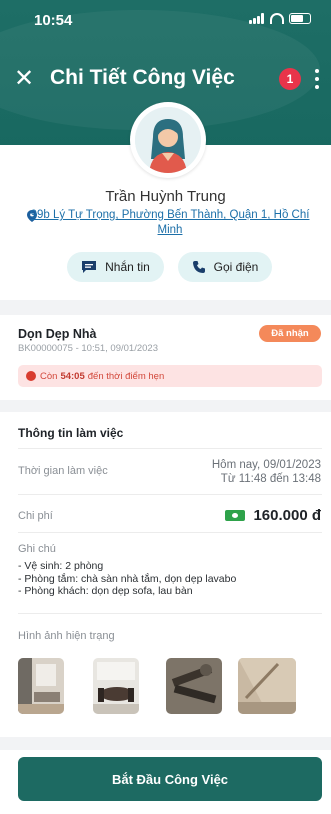 Image resolution: width=331 pixels, height=814 pixels. I want to click on work-hours: Từ 11:48 đến 13:48, so click(270, 479).